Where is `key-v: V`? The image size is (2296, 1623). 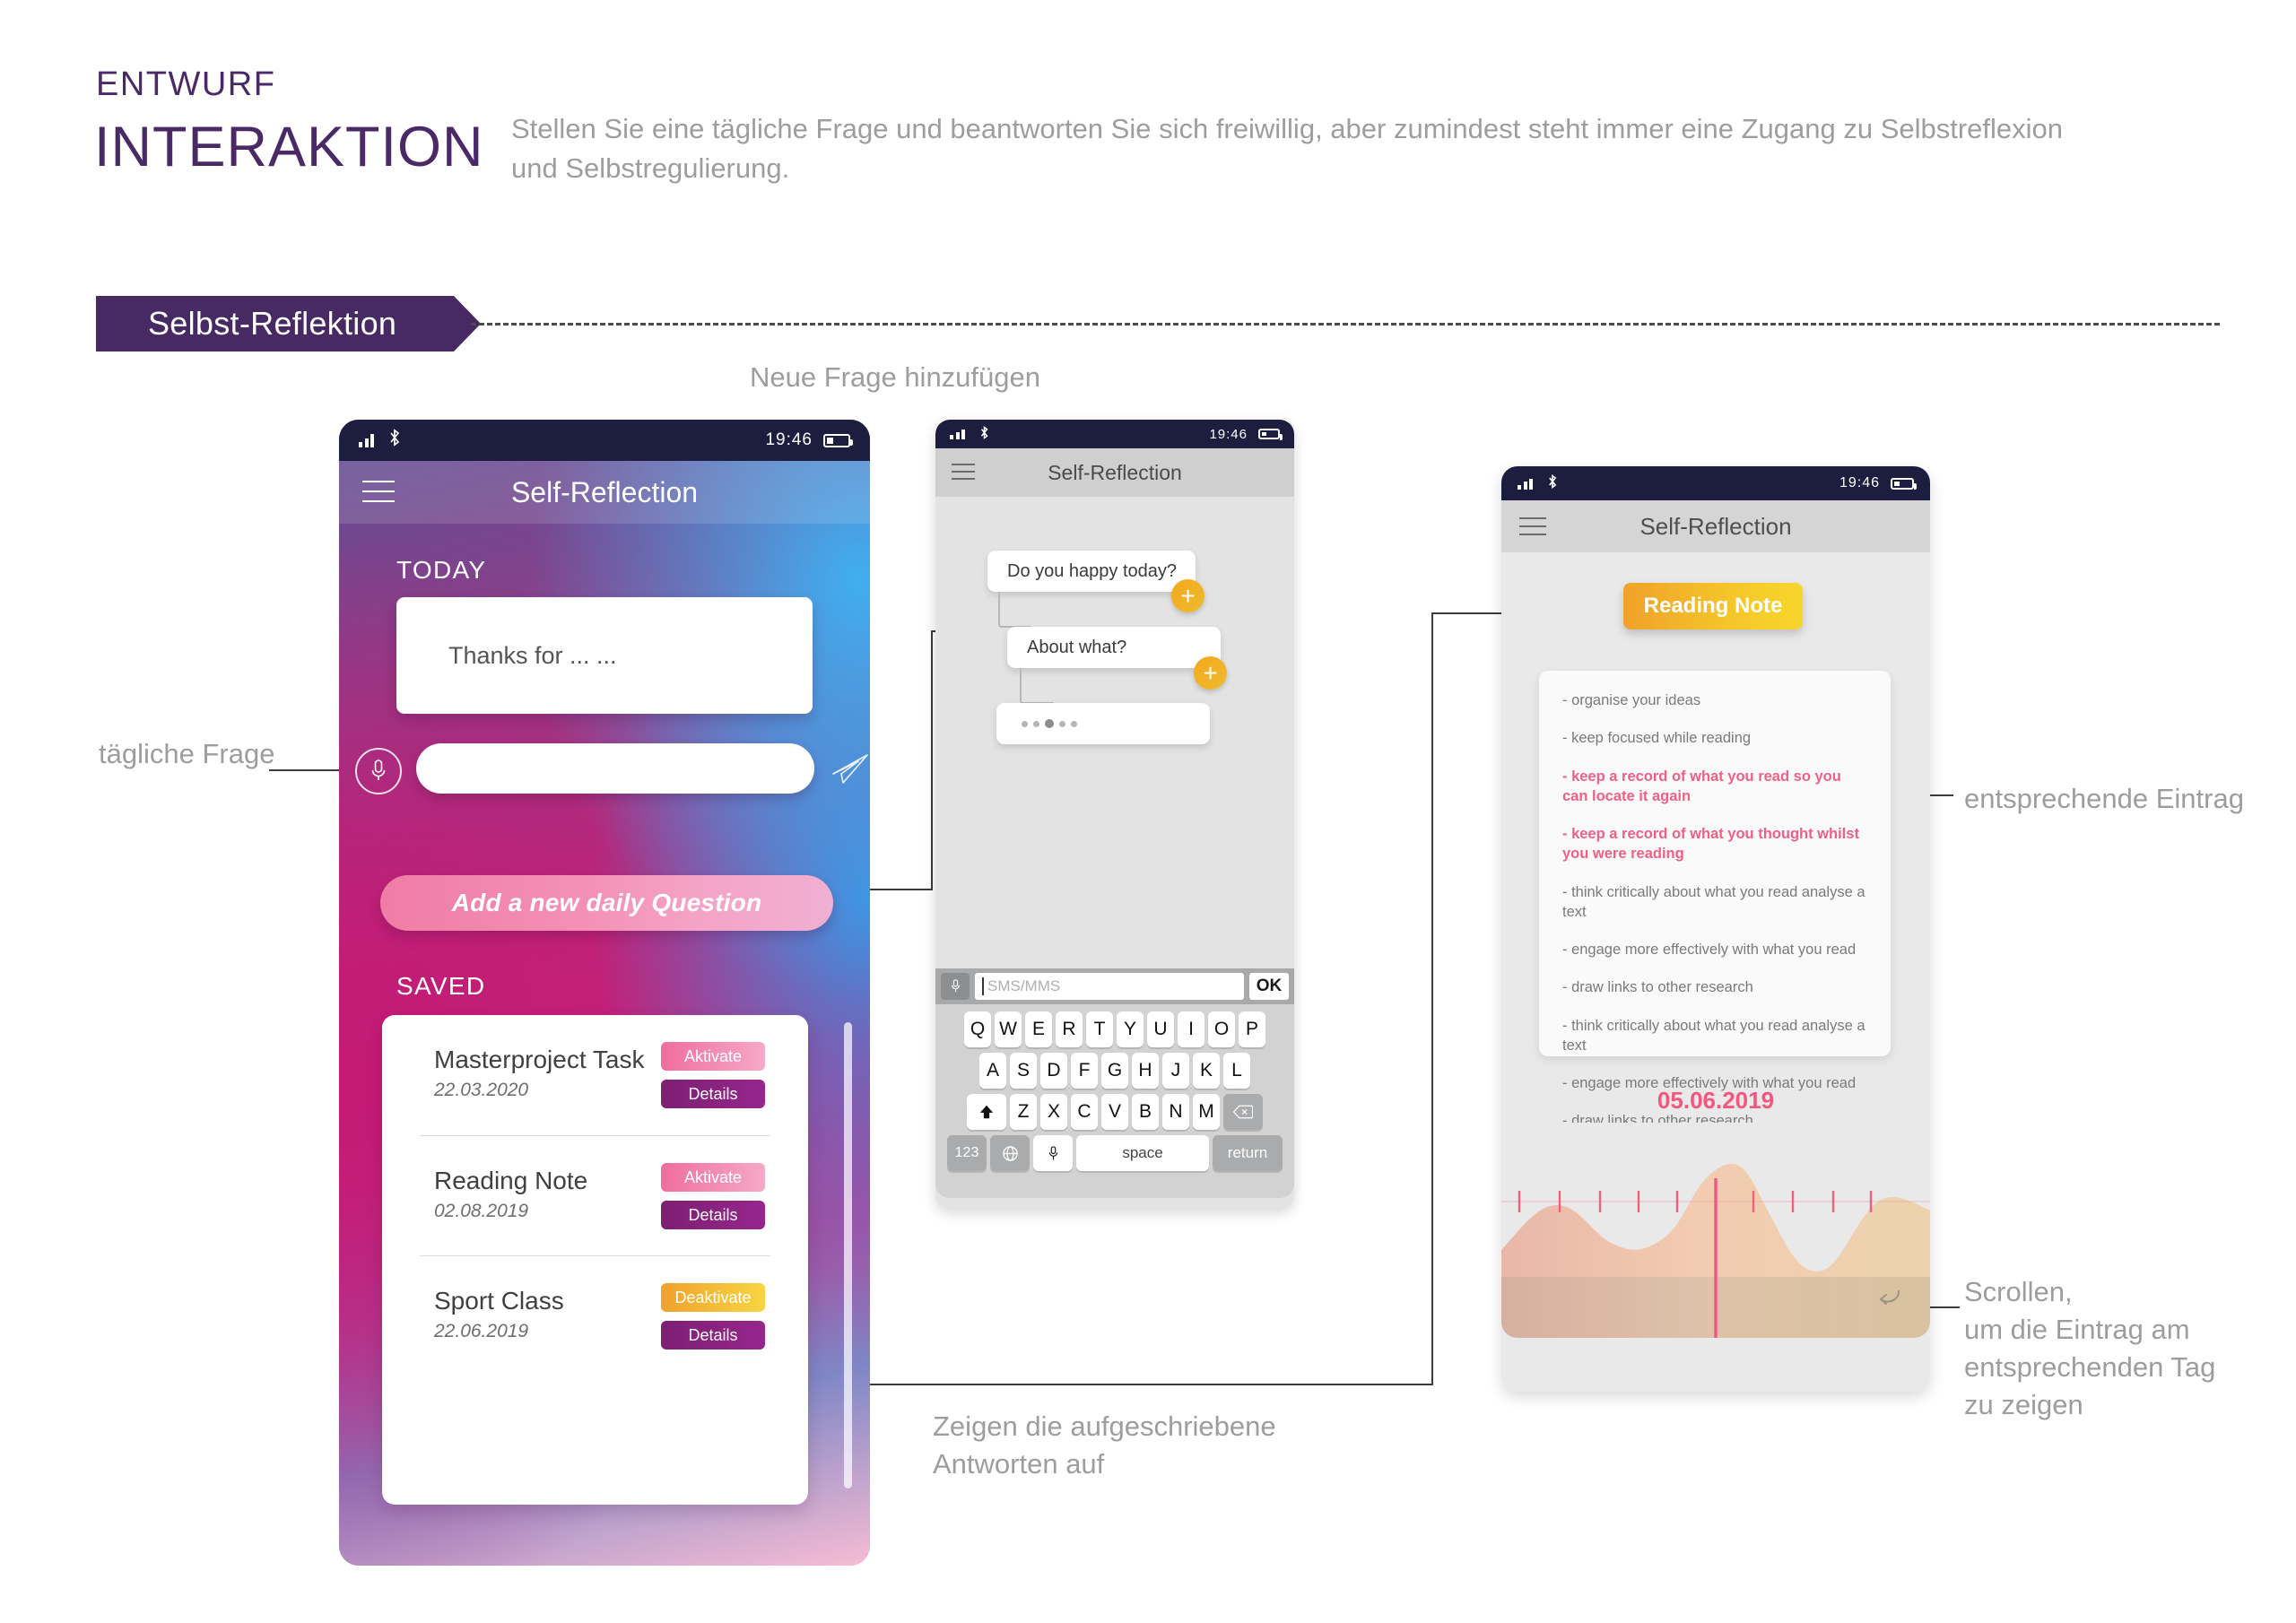
key-v: V is located at coordinates (1114, 1112).